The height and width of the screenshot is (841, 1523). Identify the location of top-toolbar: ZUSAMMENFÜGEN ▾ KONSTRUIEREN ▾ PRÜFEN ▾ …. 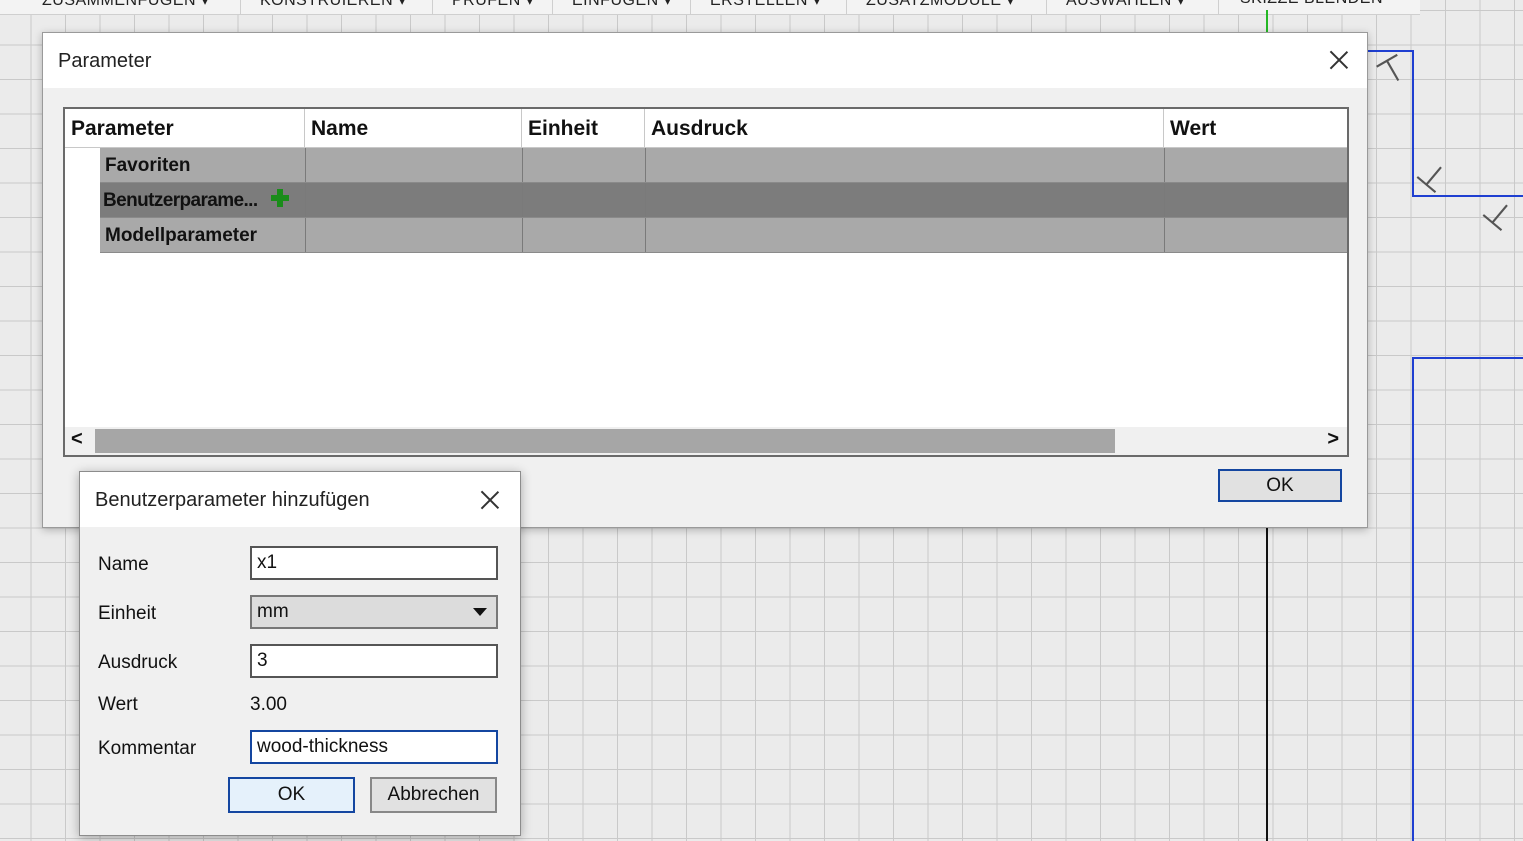
(710, 7).